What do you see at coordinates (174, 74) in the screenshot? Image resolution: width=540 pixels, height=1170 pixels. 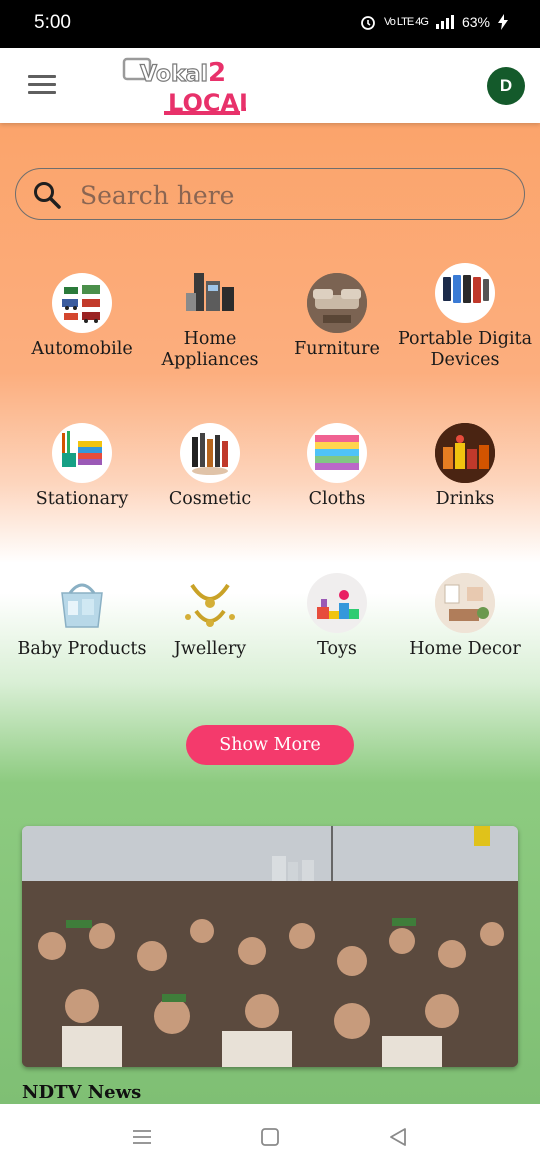 I see `svg-text: Vokal` at bounding box center [174, 74].